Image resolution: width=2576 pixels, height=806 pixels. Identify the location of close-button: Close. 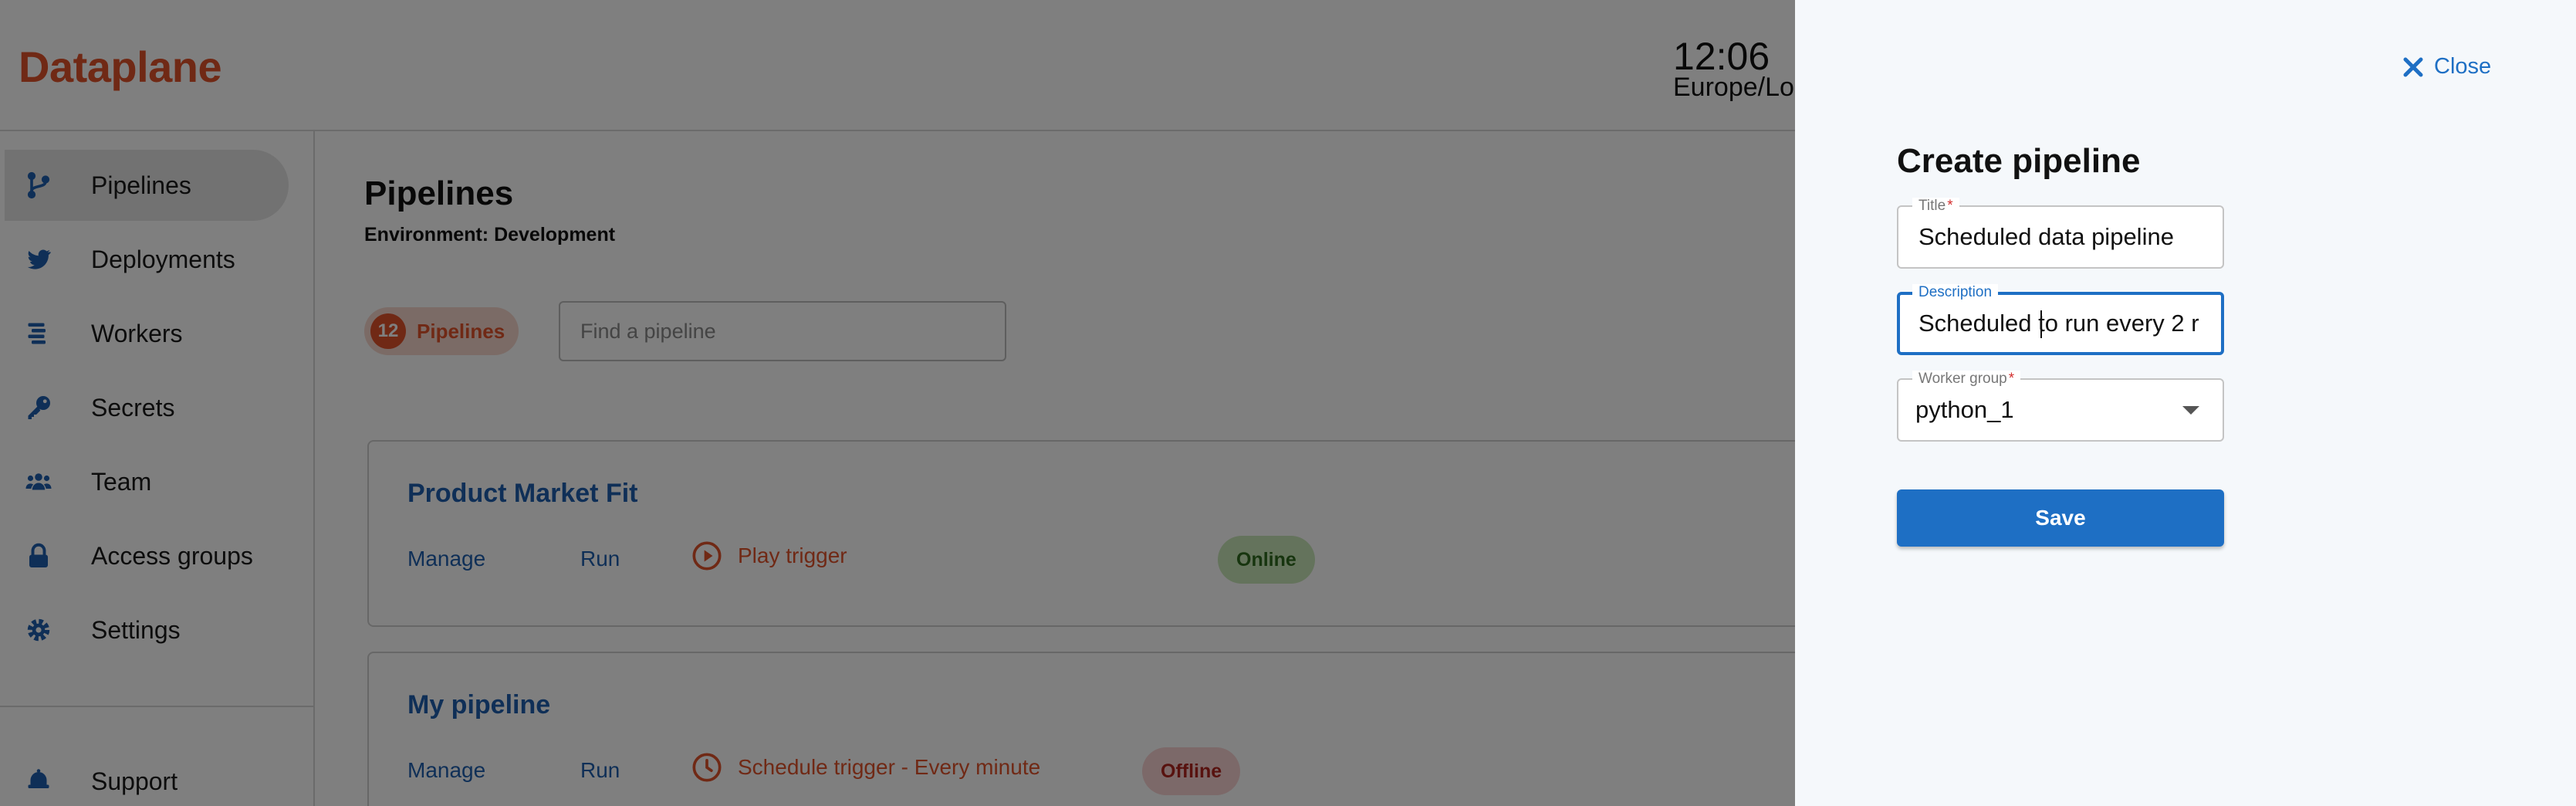
(2446, 67).